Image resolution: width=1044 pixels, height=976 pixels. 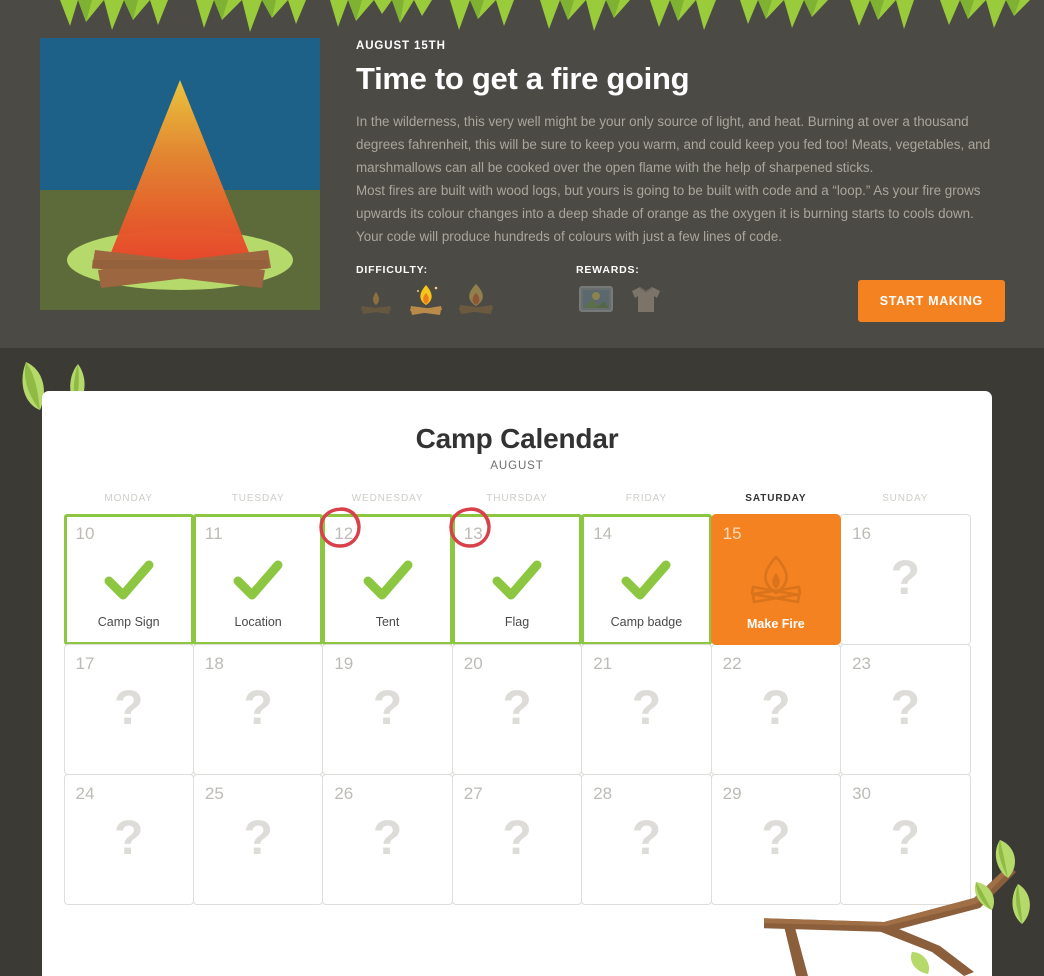 I want to click on day-label: Tent, so click(x=387, y=621).